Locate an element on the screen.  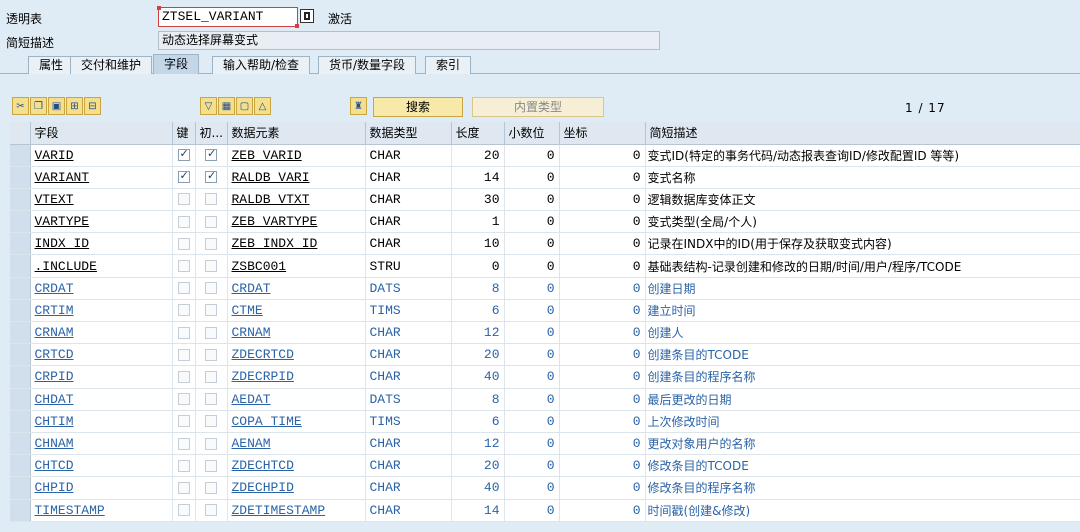
data-element-cell: CTME is located at coordinates (296, 311).